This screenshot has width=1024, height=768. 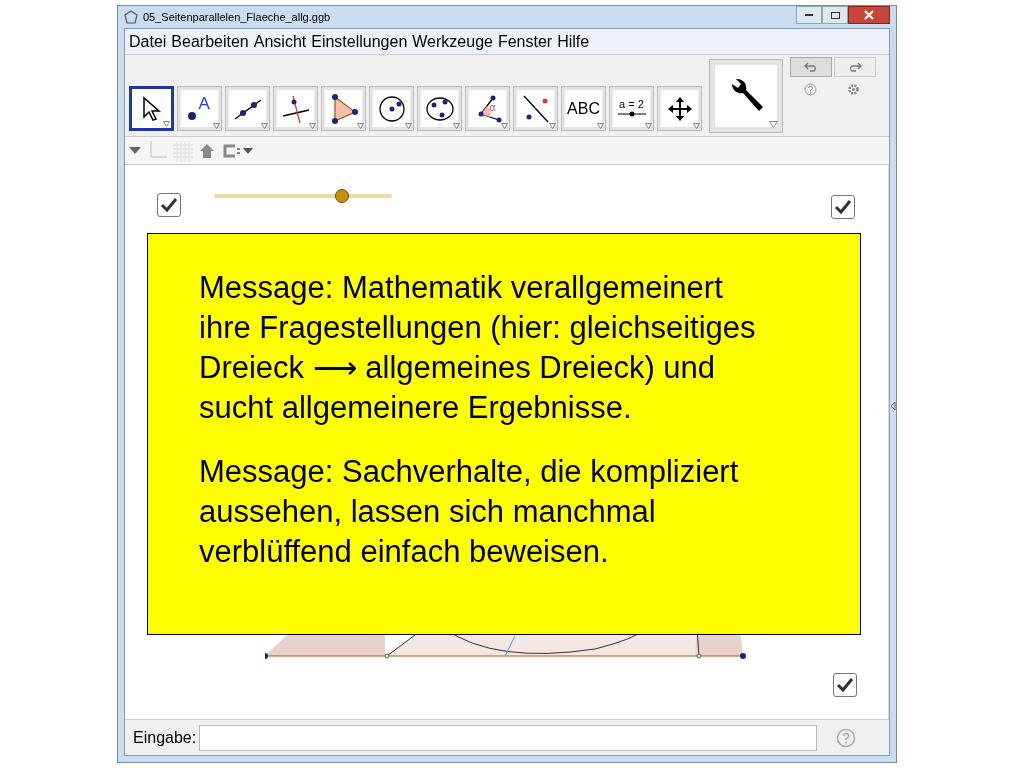 I want to click on tool-button: a = 2, so click(x=631, y=108).